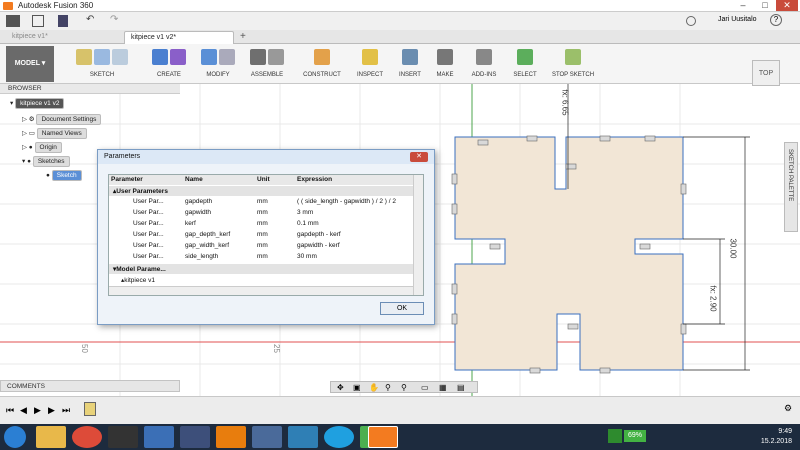 This screenshot has width=800, height=450. Describe the element at coordinates (261, 257) in the screenshot. I see `table-row: User Par... side_length mm 30 mm` at that location.